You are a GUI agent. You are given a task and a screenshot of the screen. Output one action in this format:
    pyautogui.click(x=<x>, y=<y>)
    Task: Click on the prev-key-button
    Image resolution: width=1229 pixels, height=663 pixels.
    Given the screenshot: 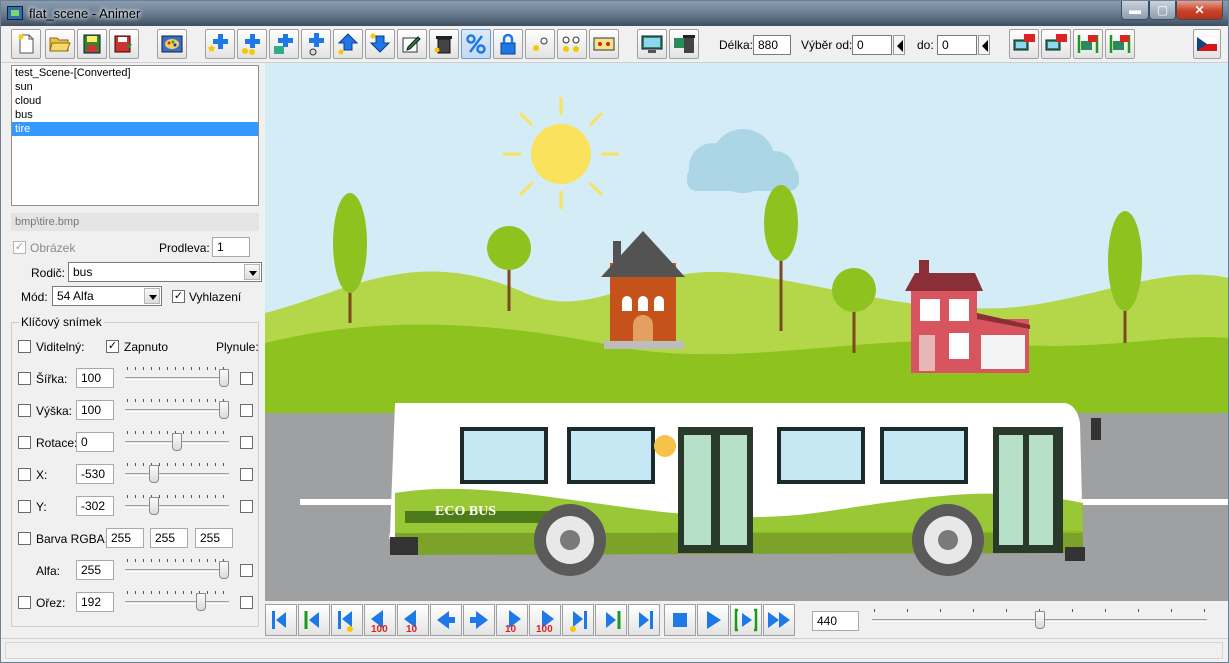 What is the action you would take?
    pyautogui.click(x=347, y=620)
    